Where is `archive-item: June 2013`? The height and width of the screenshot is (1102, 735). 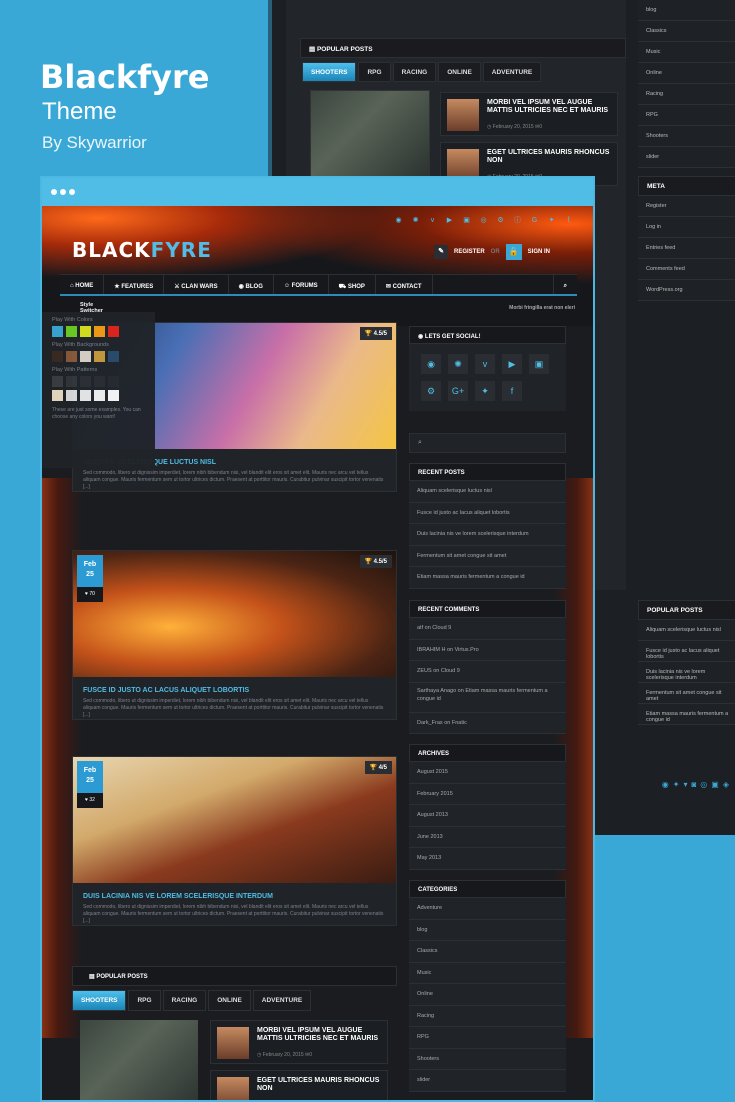
archive-item: June 2013 is located at coordinates (487, 837).